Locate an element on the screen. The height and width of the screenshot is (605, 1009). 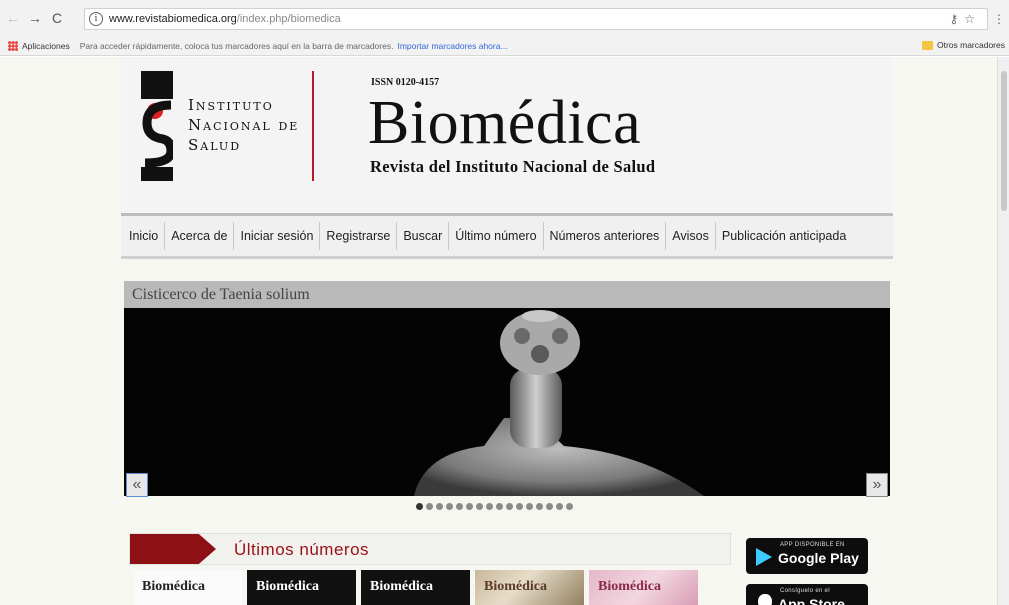
google-play-badge: APP DISPONIBLE EN Google Play is located at coordinates (807, 556).